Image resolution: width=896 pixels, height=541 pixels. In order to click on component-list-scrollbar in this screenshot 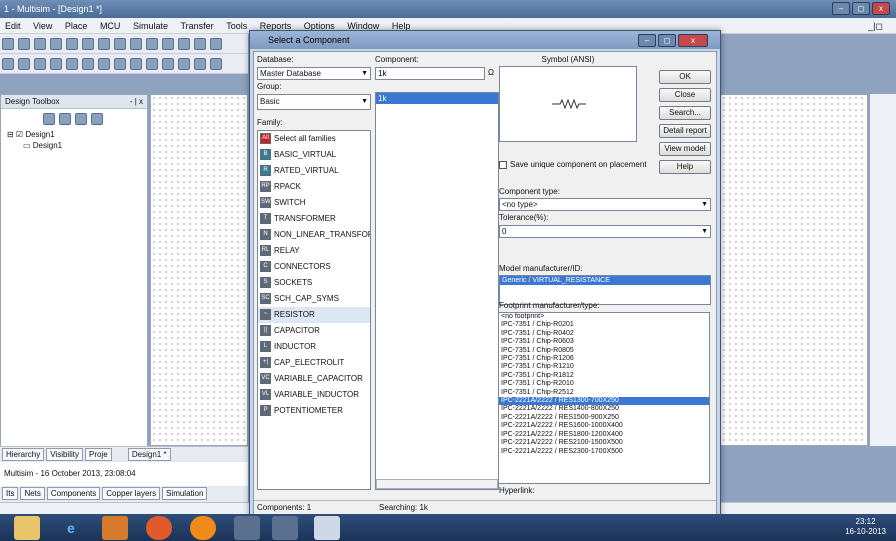, I will do `click(437, 484)`.